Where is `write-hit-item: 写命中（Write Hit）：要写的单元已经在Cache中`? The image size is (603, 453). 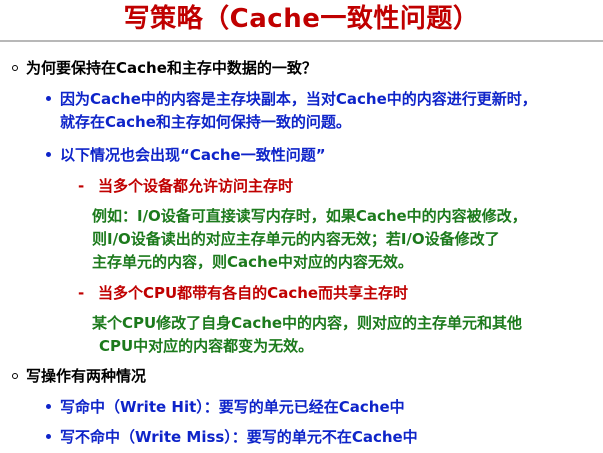
write-hit-item: 写命中（Write Hit）：要写的单元已经在Cache中 is located at coordinates (232, 407).